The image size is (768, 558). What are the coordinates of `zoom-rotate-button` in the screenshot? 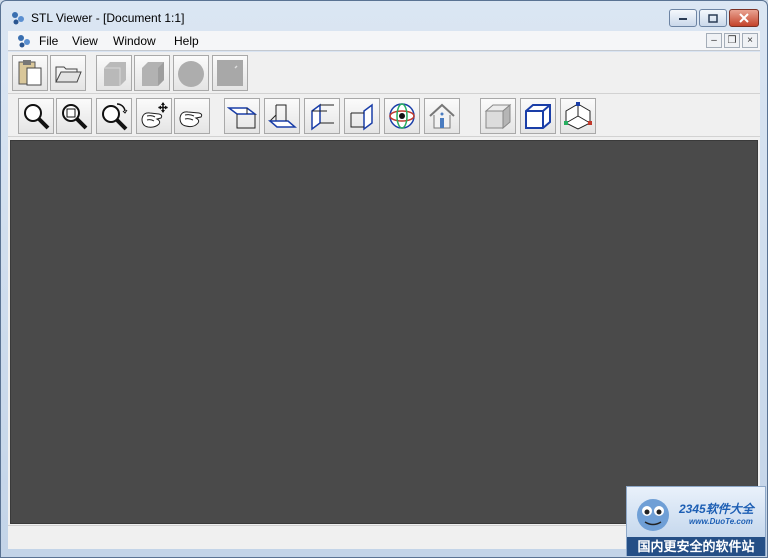 It's located at (114, 116).